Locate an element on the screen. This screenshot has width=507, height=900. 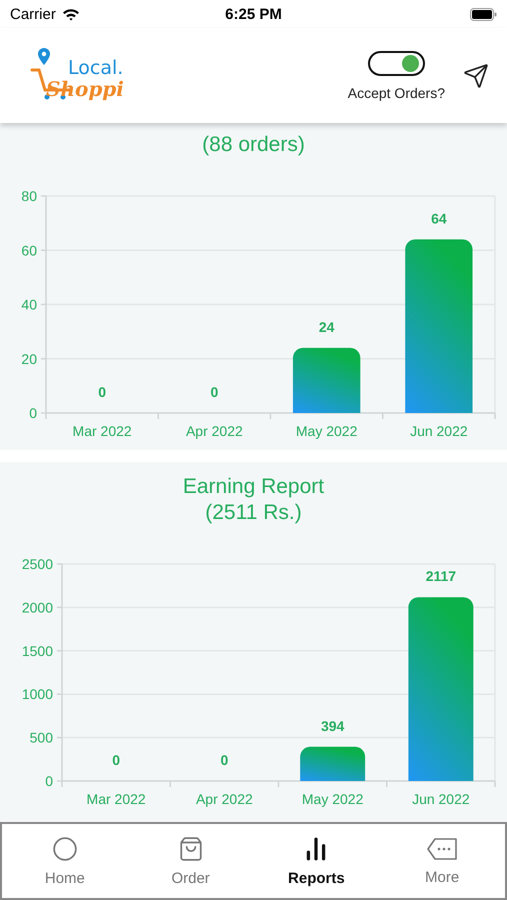
y-axis-label: 40 is located at coordinates (29, 304).